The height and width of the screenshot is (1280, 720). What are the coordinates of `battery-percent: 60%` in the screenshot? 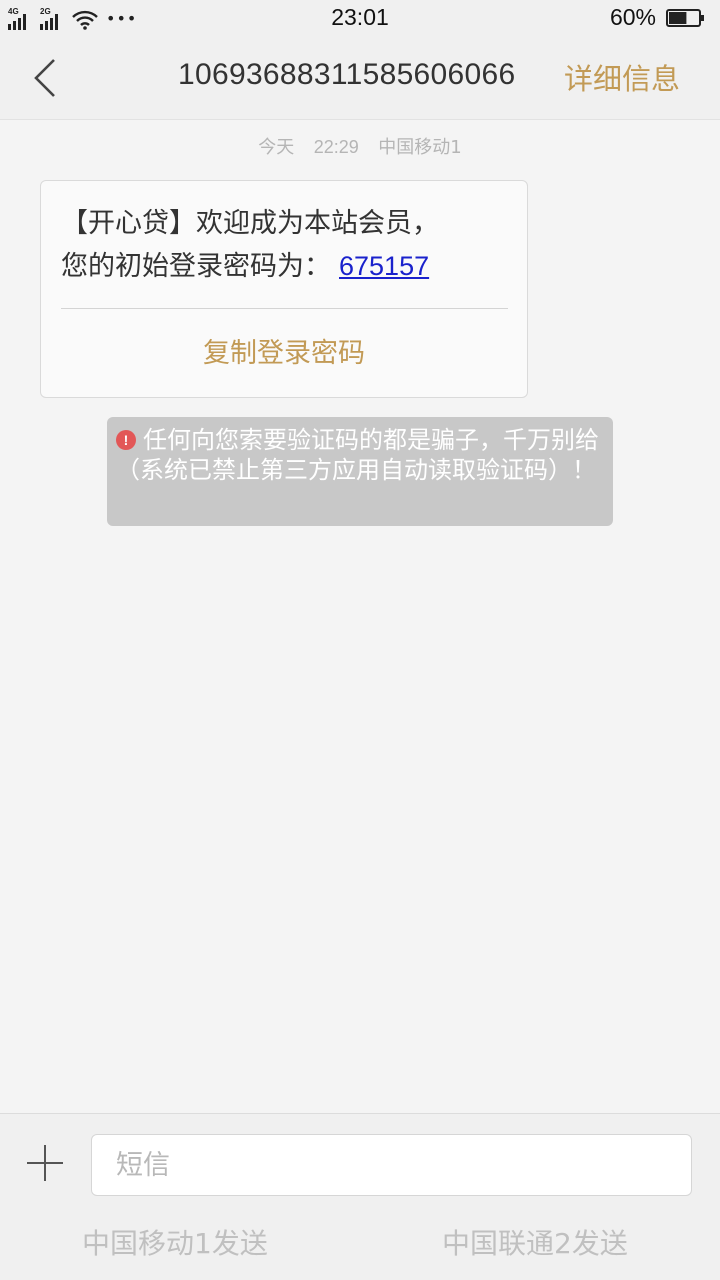 It's located at (632, 17).